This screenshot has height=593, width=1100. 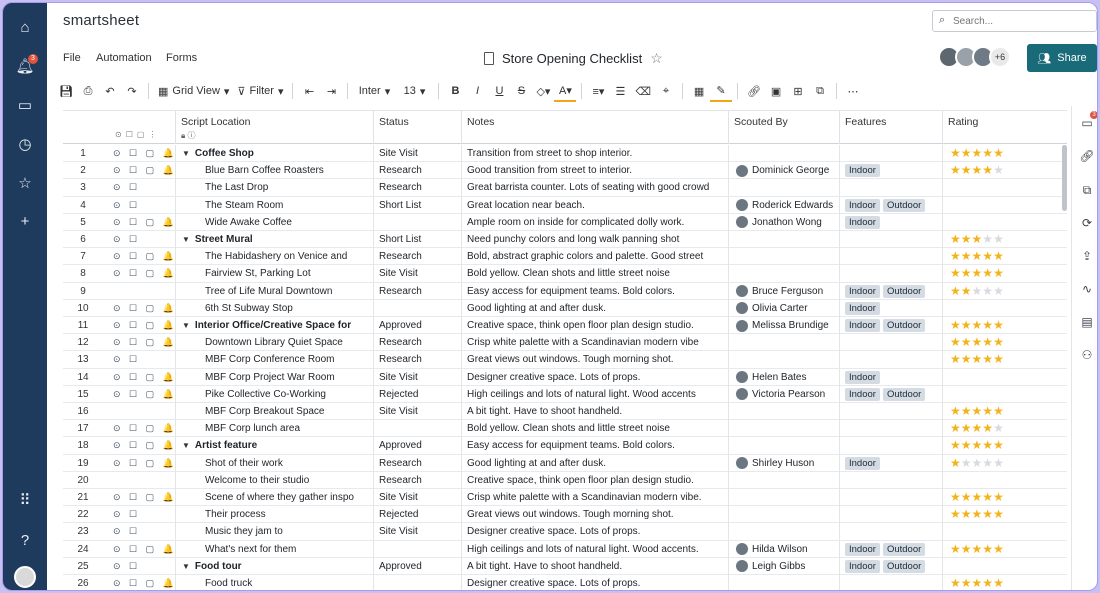 What do you see at coordinates (83, 463) in the screenshot?
I see `row-number: 19` at bounding box center [83, 463].